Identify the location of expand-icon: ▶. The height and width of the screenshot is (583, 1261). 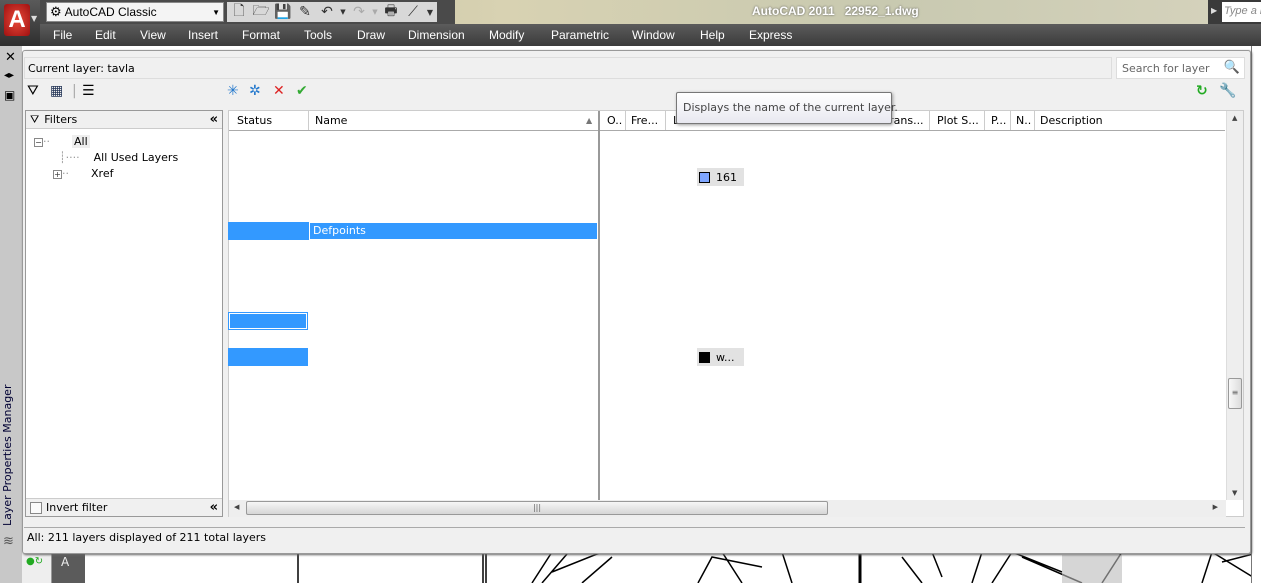
(1214, 10).